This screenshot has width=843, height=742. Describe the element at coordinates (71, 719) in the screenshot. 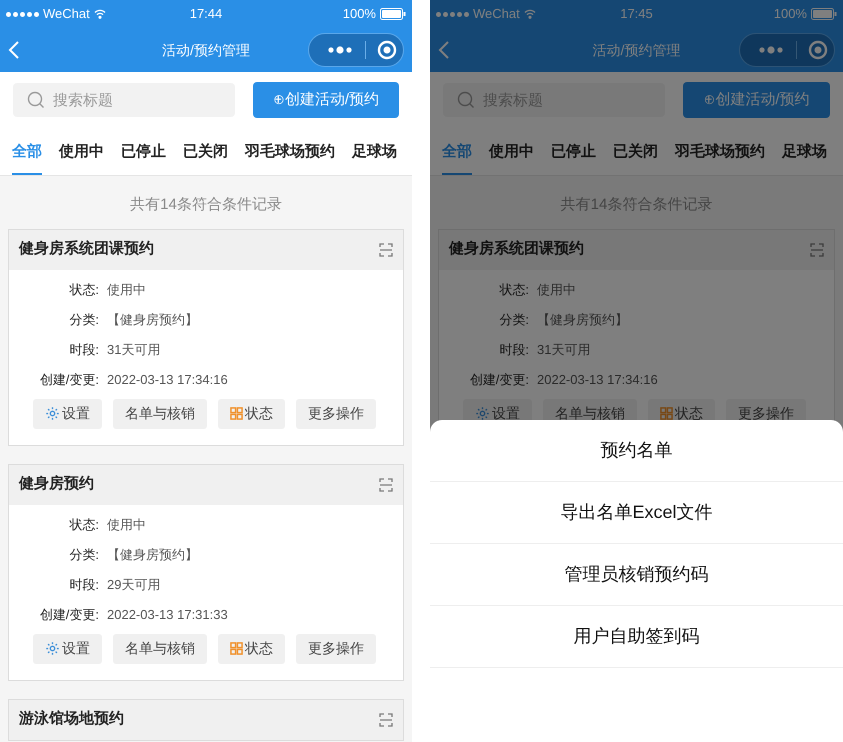

I see `card-title: 游泳馆场地预约` at that location.